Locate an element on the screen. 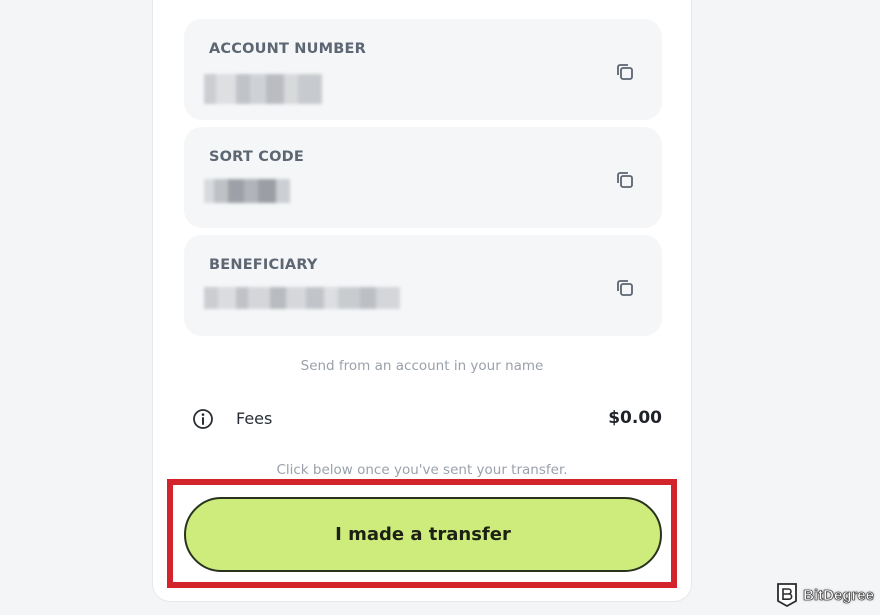 Image resolution: width=880 pixels, height=615 pixels. account-number-field: ACCOUNT NUMBER is located at coordinates (423, 69).